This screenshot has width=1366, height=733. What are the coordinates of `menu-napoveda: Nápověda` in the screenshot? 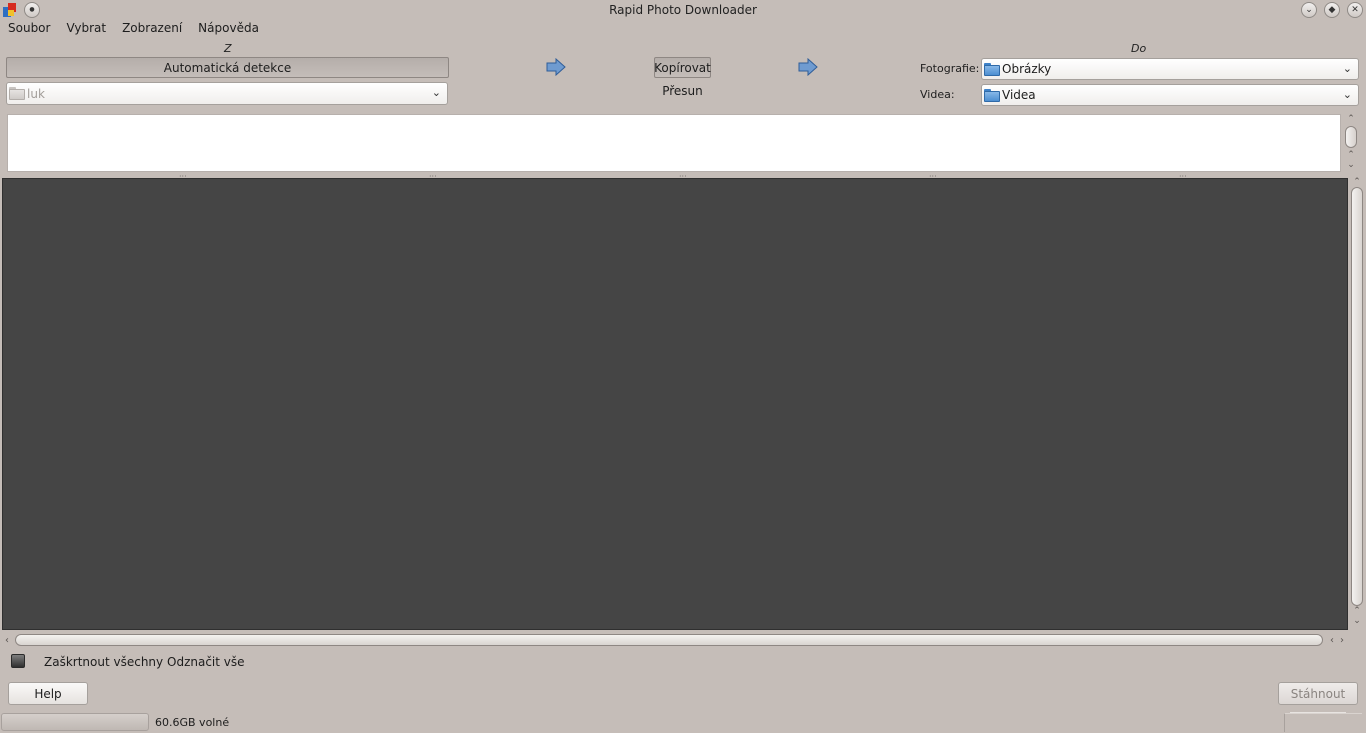 It's located at (228, 29).